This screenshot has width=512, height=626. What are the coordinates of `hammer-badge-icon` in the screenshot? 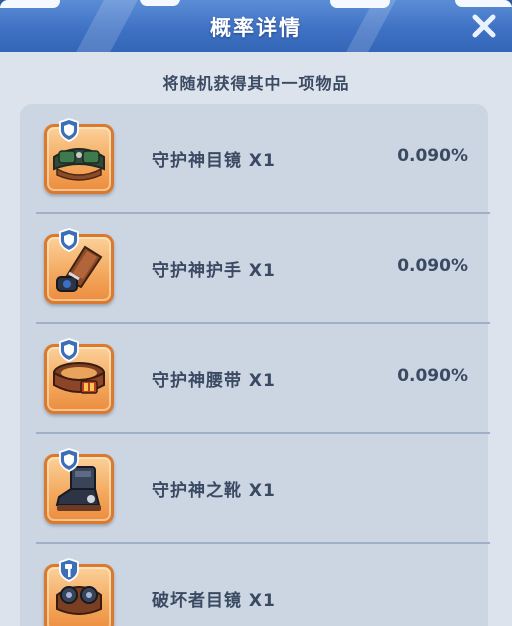 It's located at (69, 570).